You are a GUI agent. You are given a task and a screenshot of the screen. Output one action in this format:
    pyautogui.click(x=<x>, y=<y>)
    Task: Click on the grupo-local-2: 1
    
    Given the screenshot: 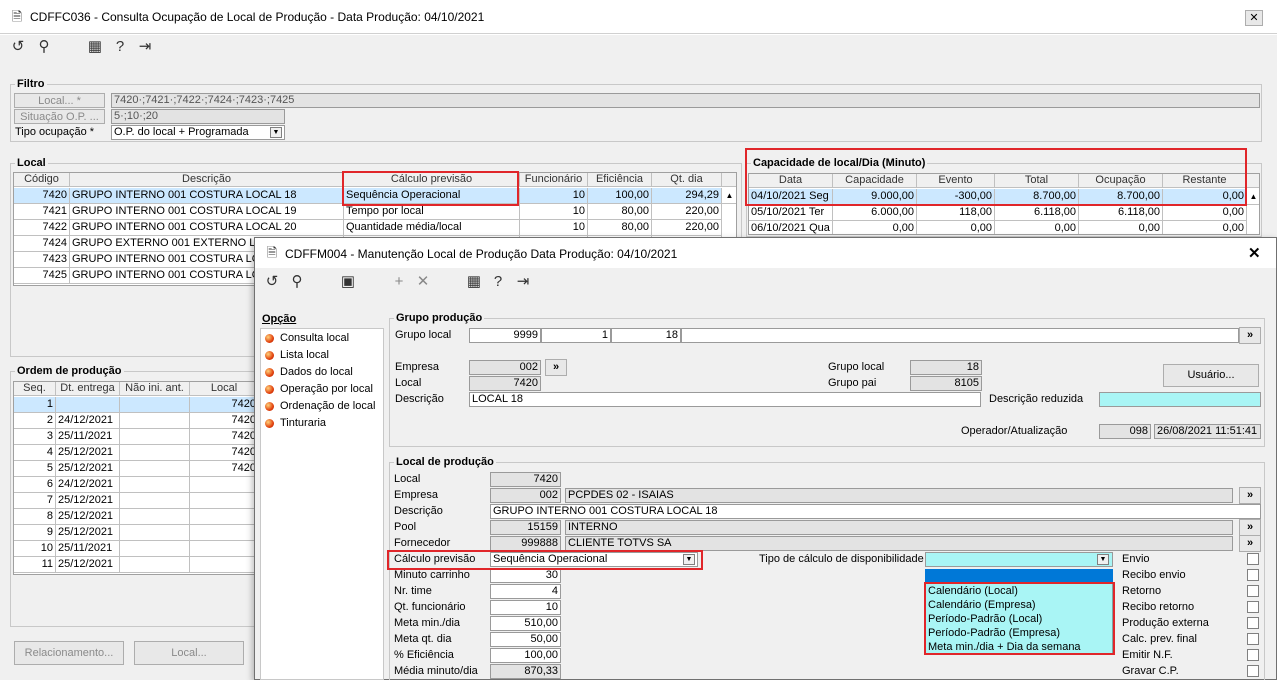 What is the action you would take?
    pyautogui.click(x=576, y=335)
    